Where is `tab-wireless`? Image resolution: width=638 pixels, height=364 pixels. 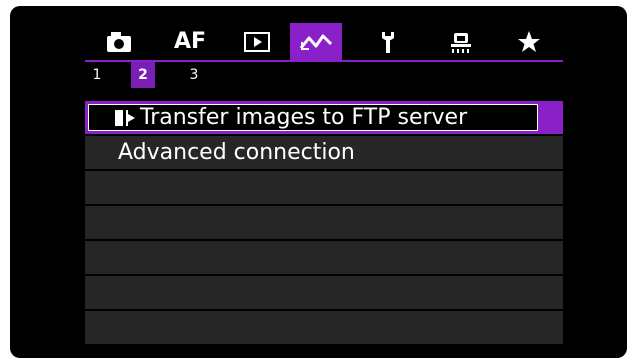
tab-wireless is located at coordinates (316, 41).